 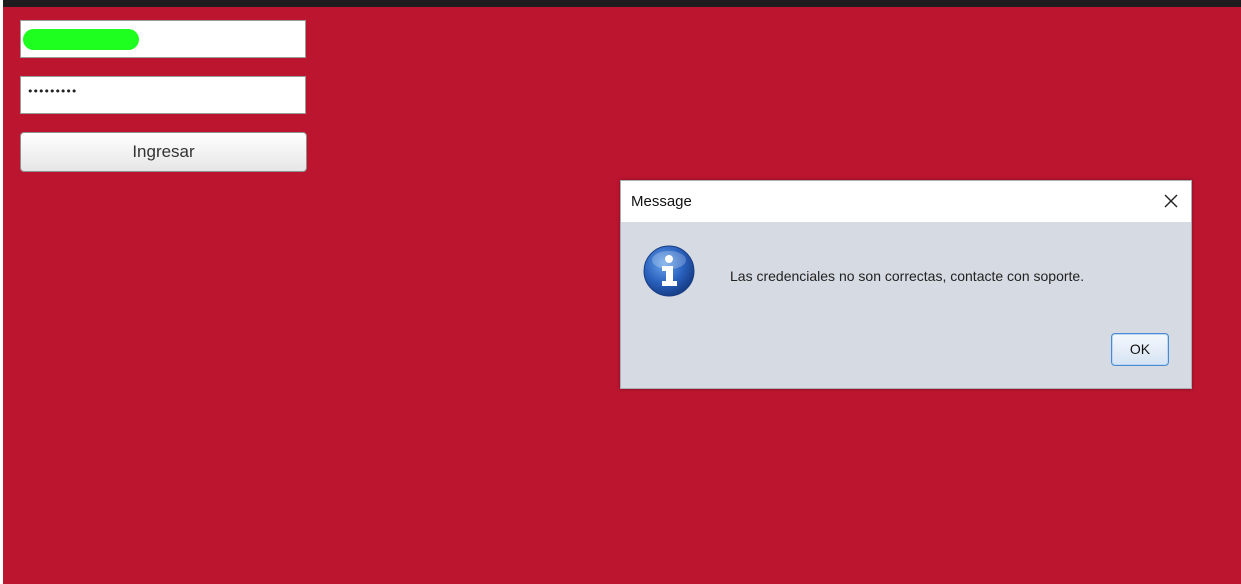 What do you see at coordinates (661, 201) in the screenshot?
I see `dialog-title: Message` at bounding box center [661, 201].